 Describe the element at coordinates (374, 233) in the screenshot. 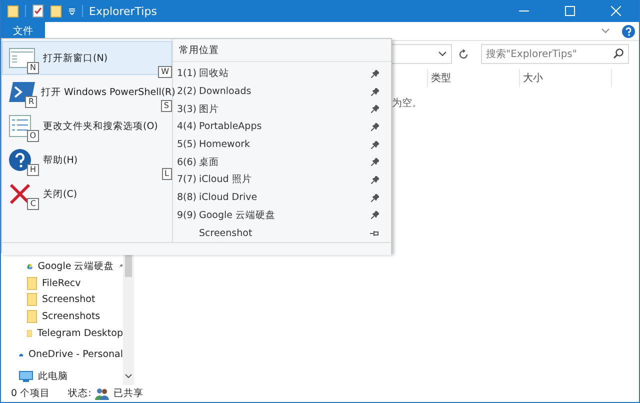

I see `unpinned-icon` at that location.